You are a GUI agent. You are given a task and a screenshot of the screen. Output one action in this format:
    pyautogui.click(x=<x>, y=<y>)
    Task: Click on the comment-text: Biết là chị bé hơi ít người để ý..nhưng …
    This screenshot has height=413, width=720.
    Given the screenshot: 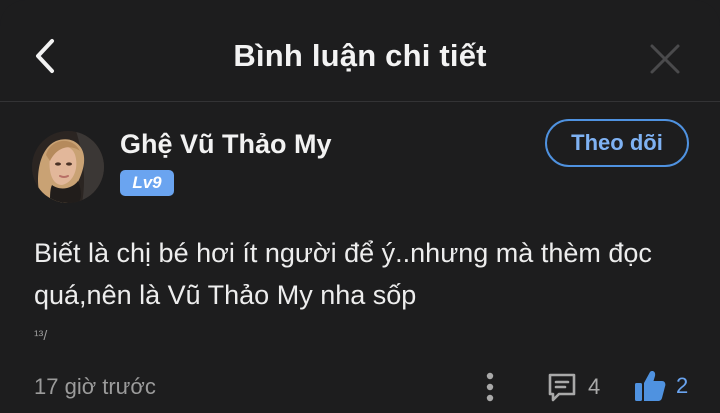 What is the action you would take?
    pyautogui.click(x=343, y=274)
    